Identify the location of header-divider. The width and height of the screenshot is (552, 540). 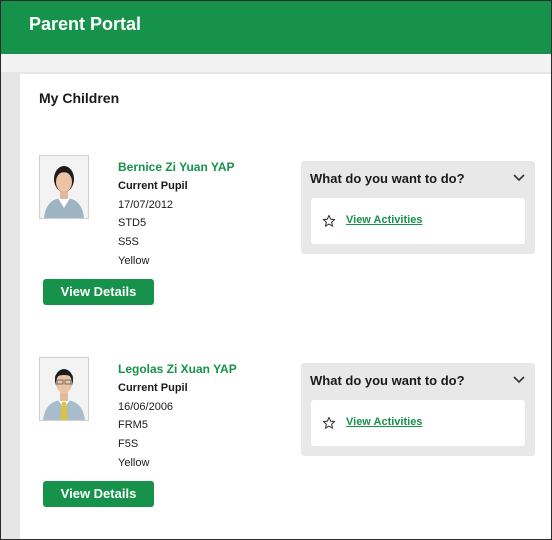
(276, 63).